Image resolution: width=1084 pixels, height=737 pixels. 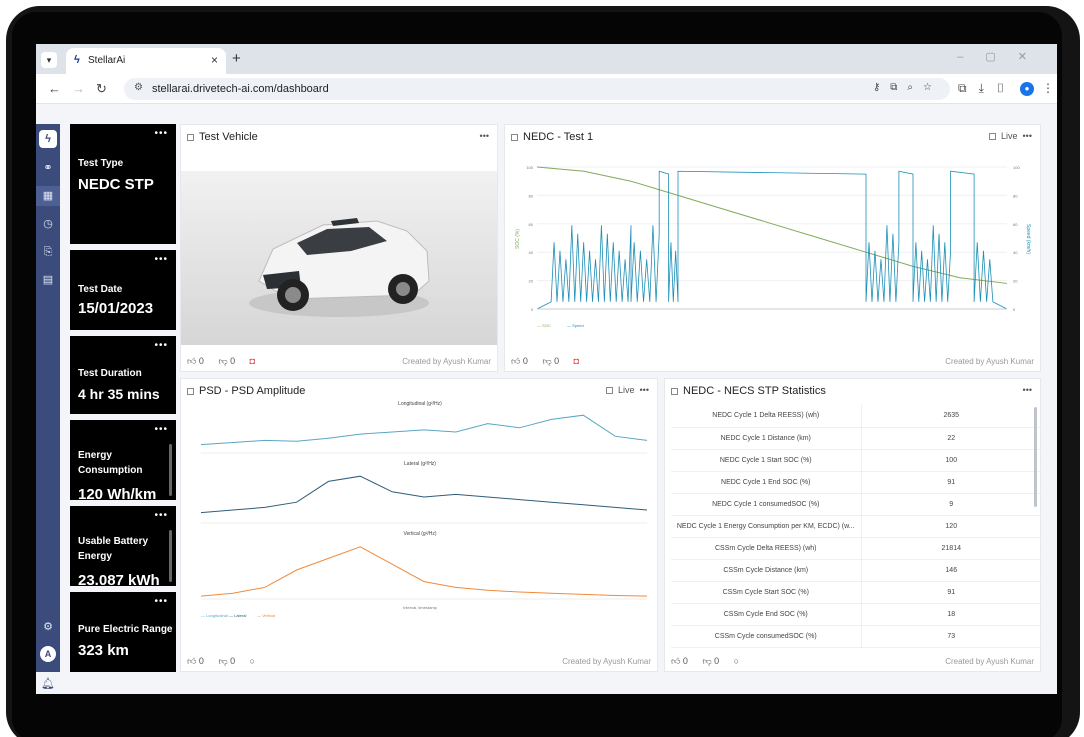 What do you see at coordinates (856, 438) in the screenshot?
I see `table-row: NEDC Cycle 1 Distance (km) 22` at bounding box center [856, 438].